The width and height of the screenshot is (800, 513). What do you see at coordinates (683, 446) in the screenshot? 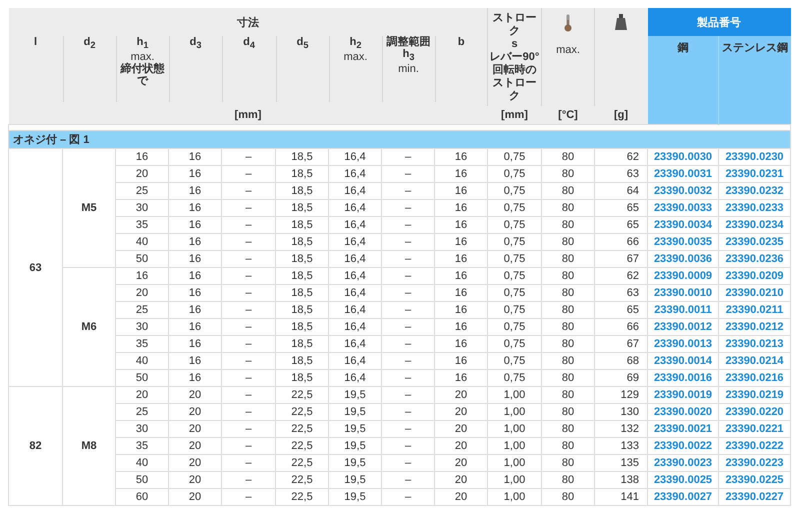
I see `part-number-link: 23390.0022` at bounding box center [683, 446].